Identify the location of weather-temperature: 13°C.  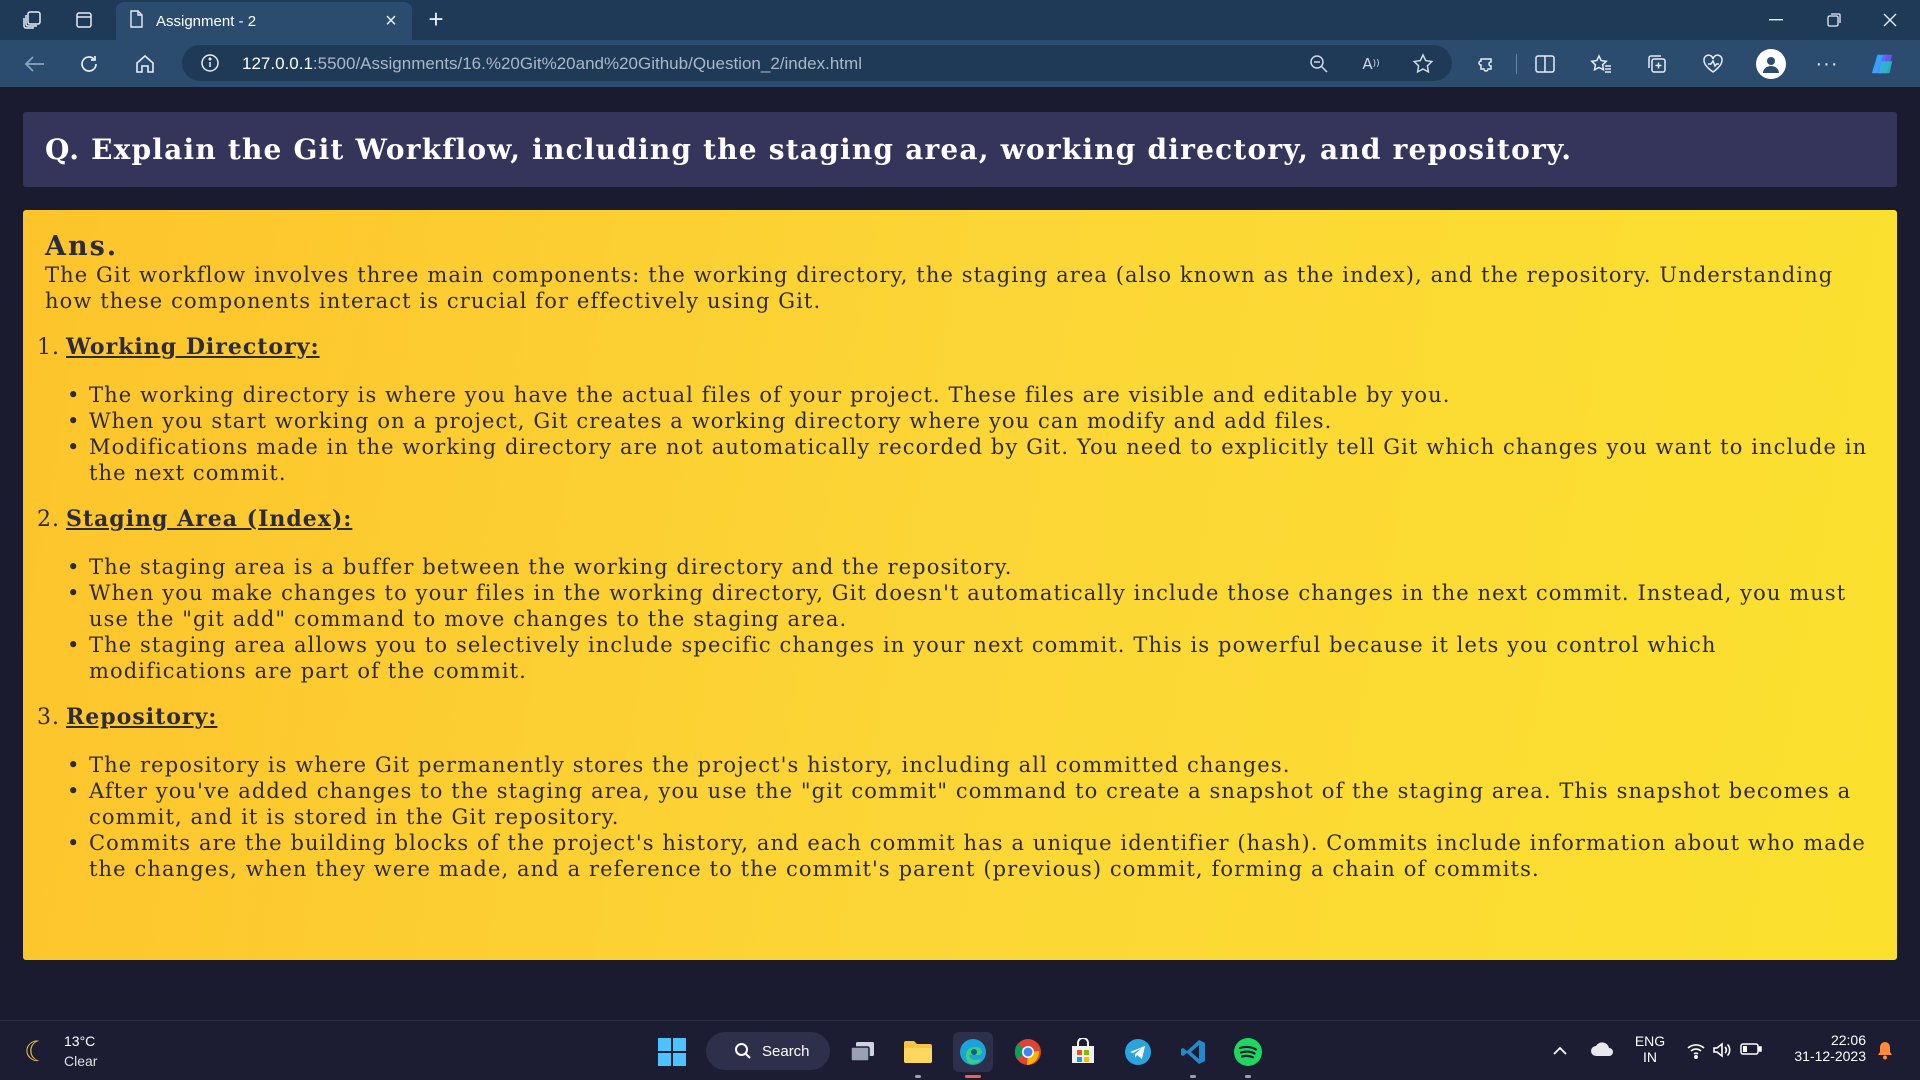
(79, 1041).